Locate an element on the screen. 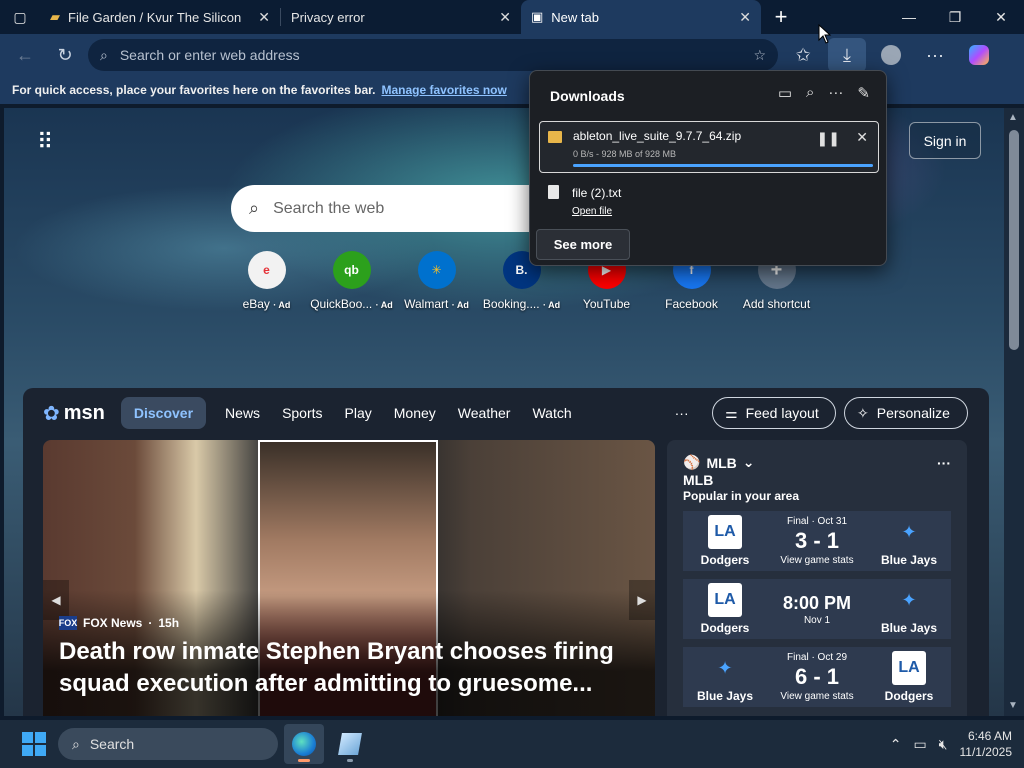  tab-play: Play is located at coordinates (358, 413).